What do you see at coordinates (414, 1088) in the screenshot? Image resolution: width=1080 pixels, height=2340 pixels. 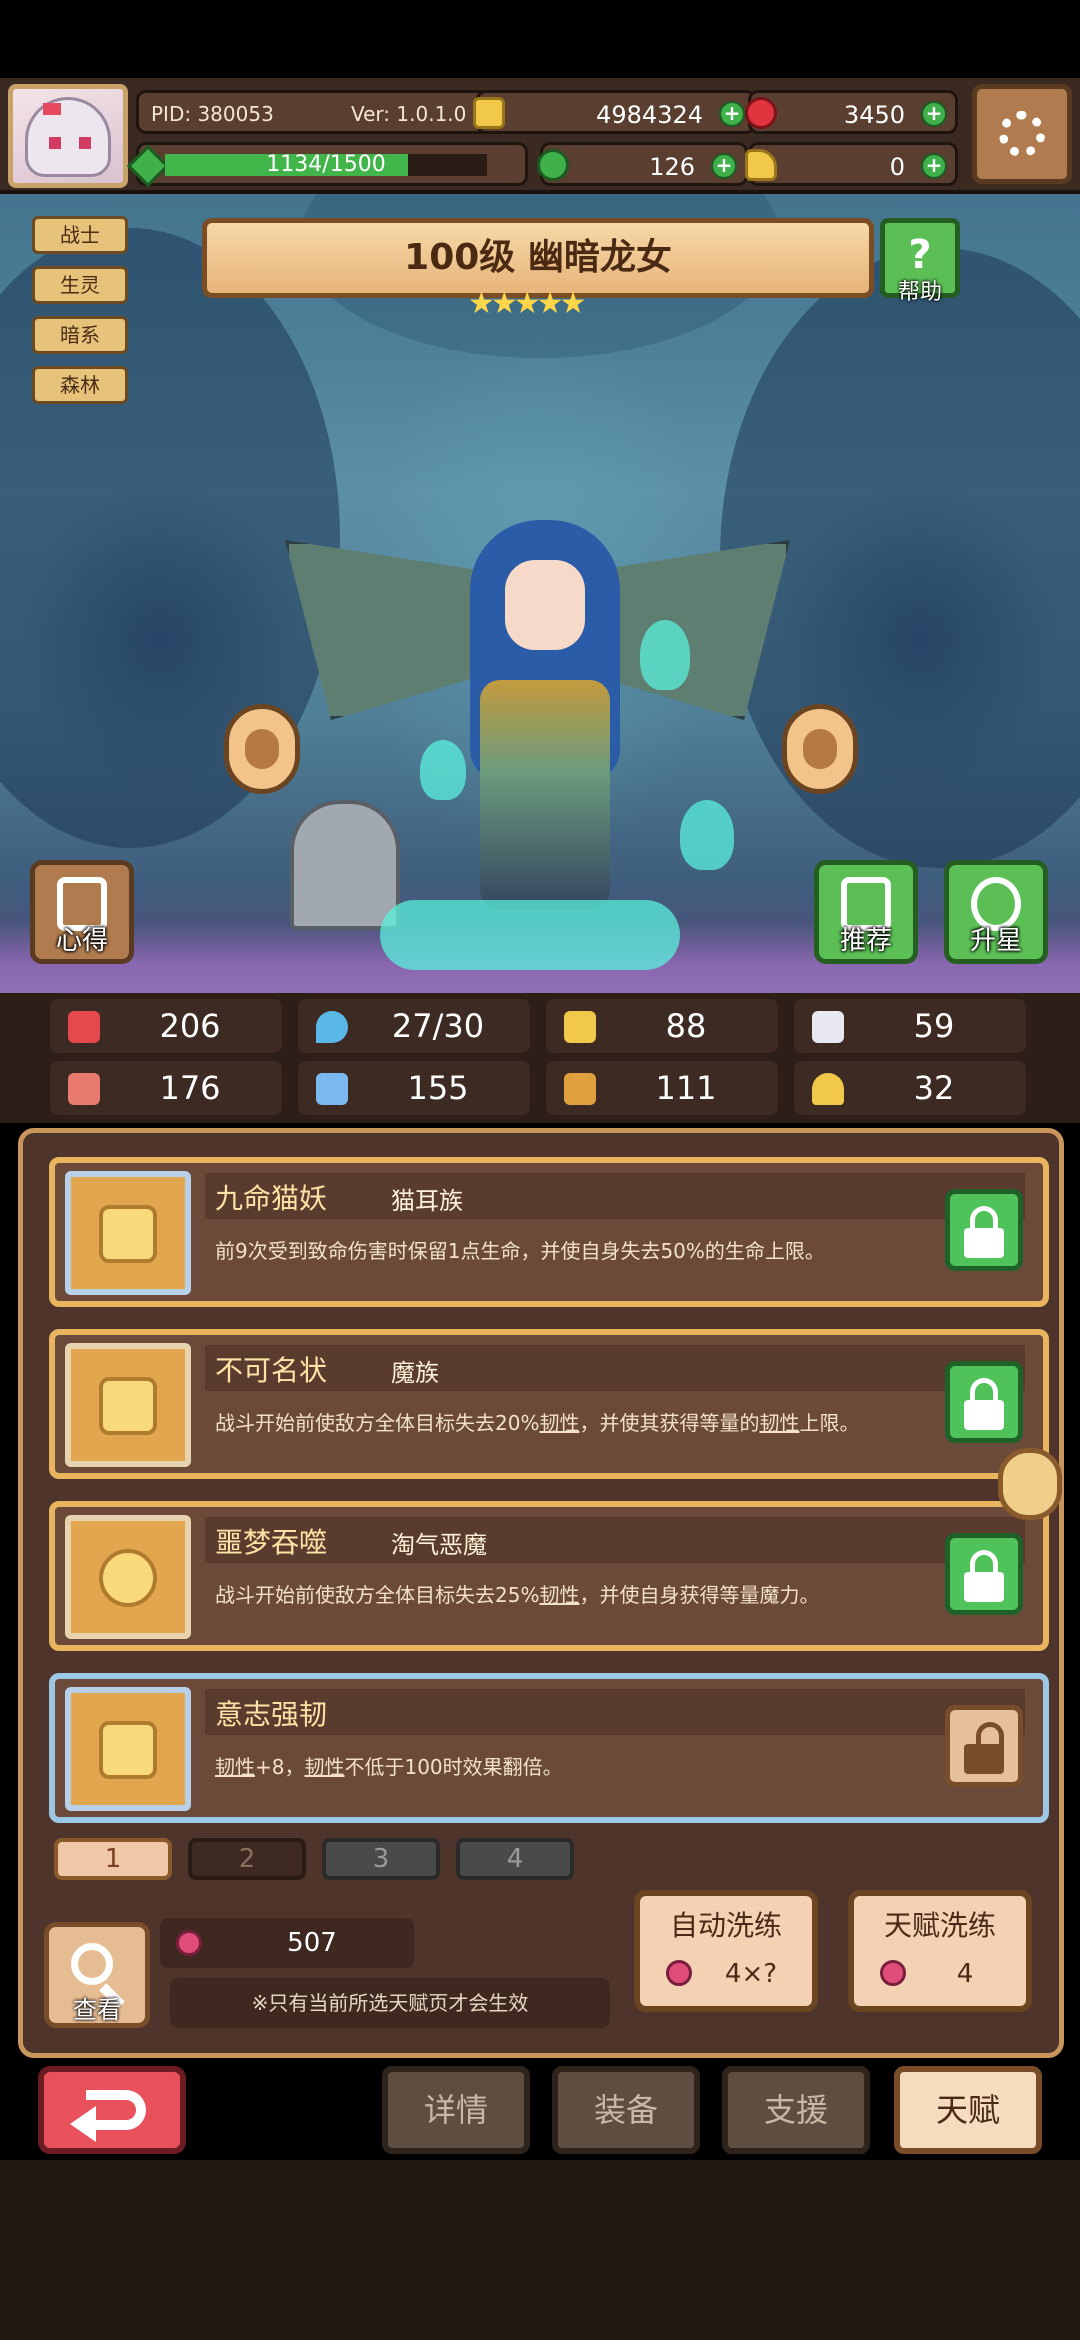 I see `stat-magic: 155` at bounding box center [414, 1088].